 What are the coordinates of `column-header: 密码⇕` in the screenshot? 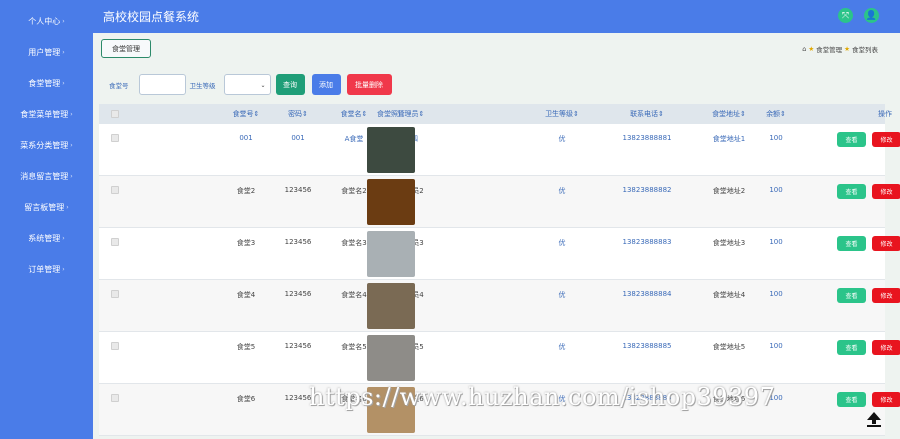 It's located at (298, 114).